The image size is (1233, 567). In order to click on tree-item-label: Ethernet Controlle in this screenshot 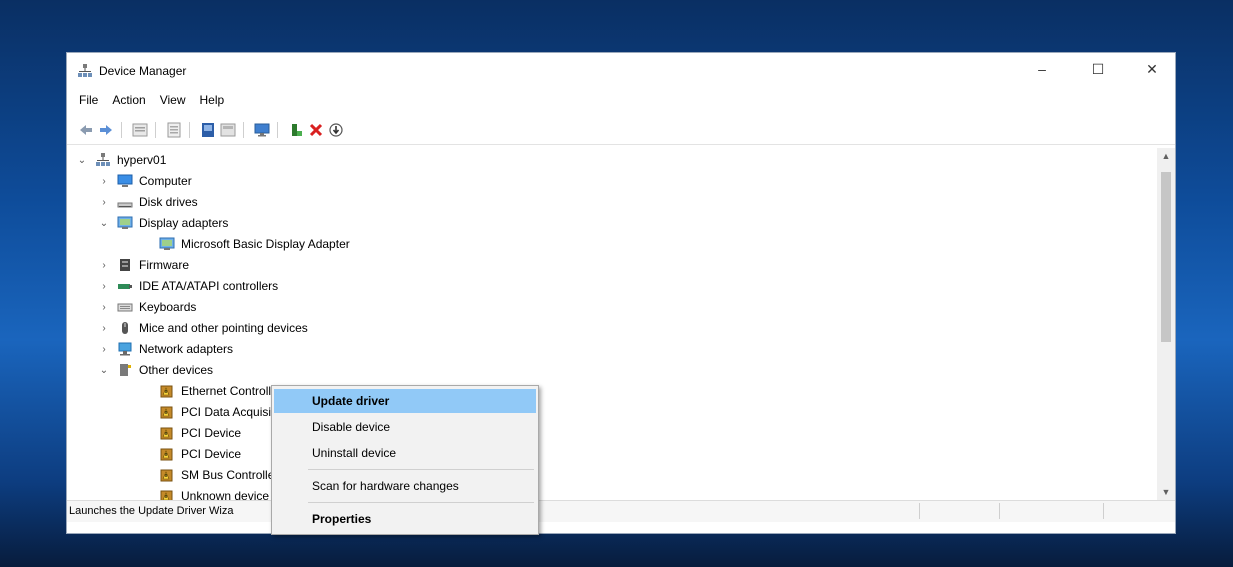, I will do `click(229, 391)`.